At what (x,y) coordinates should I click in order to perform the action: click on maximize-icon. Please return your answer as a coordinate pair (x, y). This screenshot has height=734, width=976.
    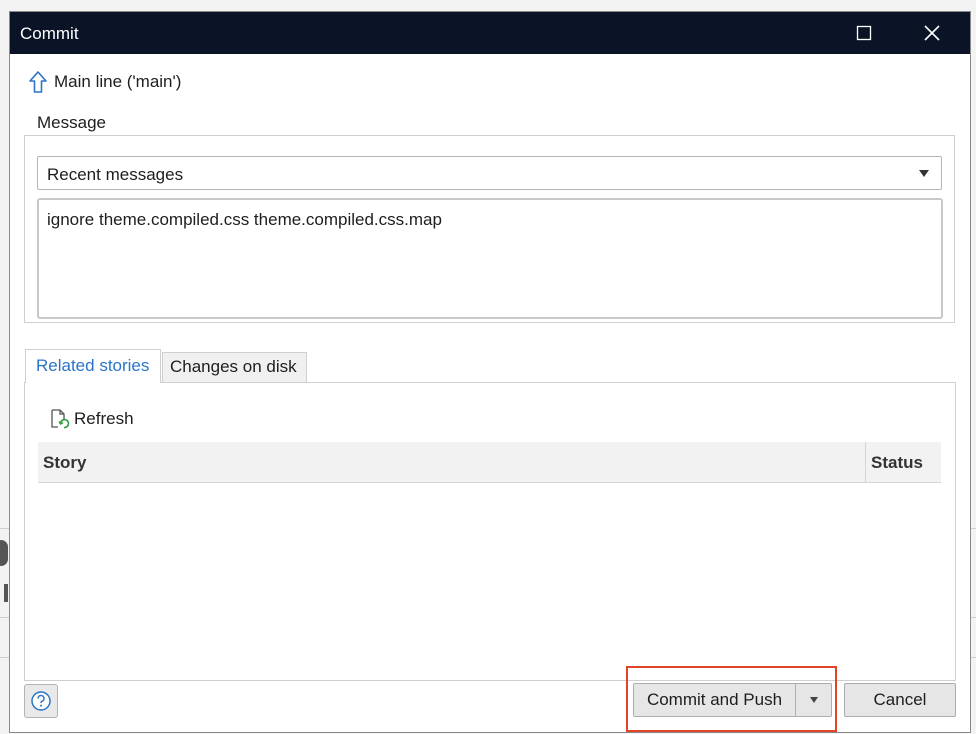
    Looking at the image, I should click on (864, 33).